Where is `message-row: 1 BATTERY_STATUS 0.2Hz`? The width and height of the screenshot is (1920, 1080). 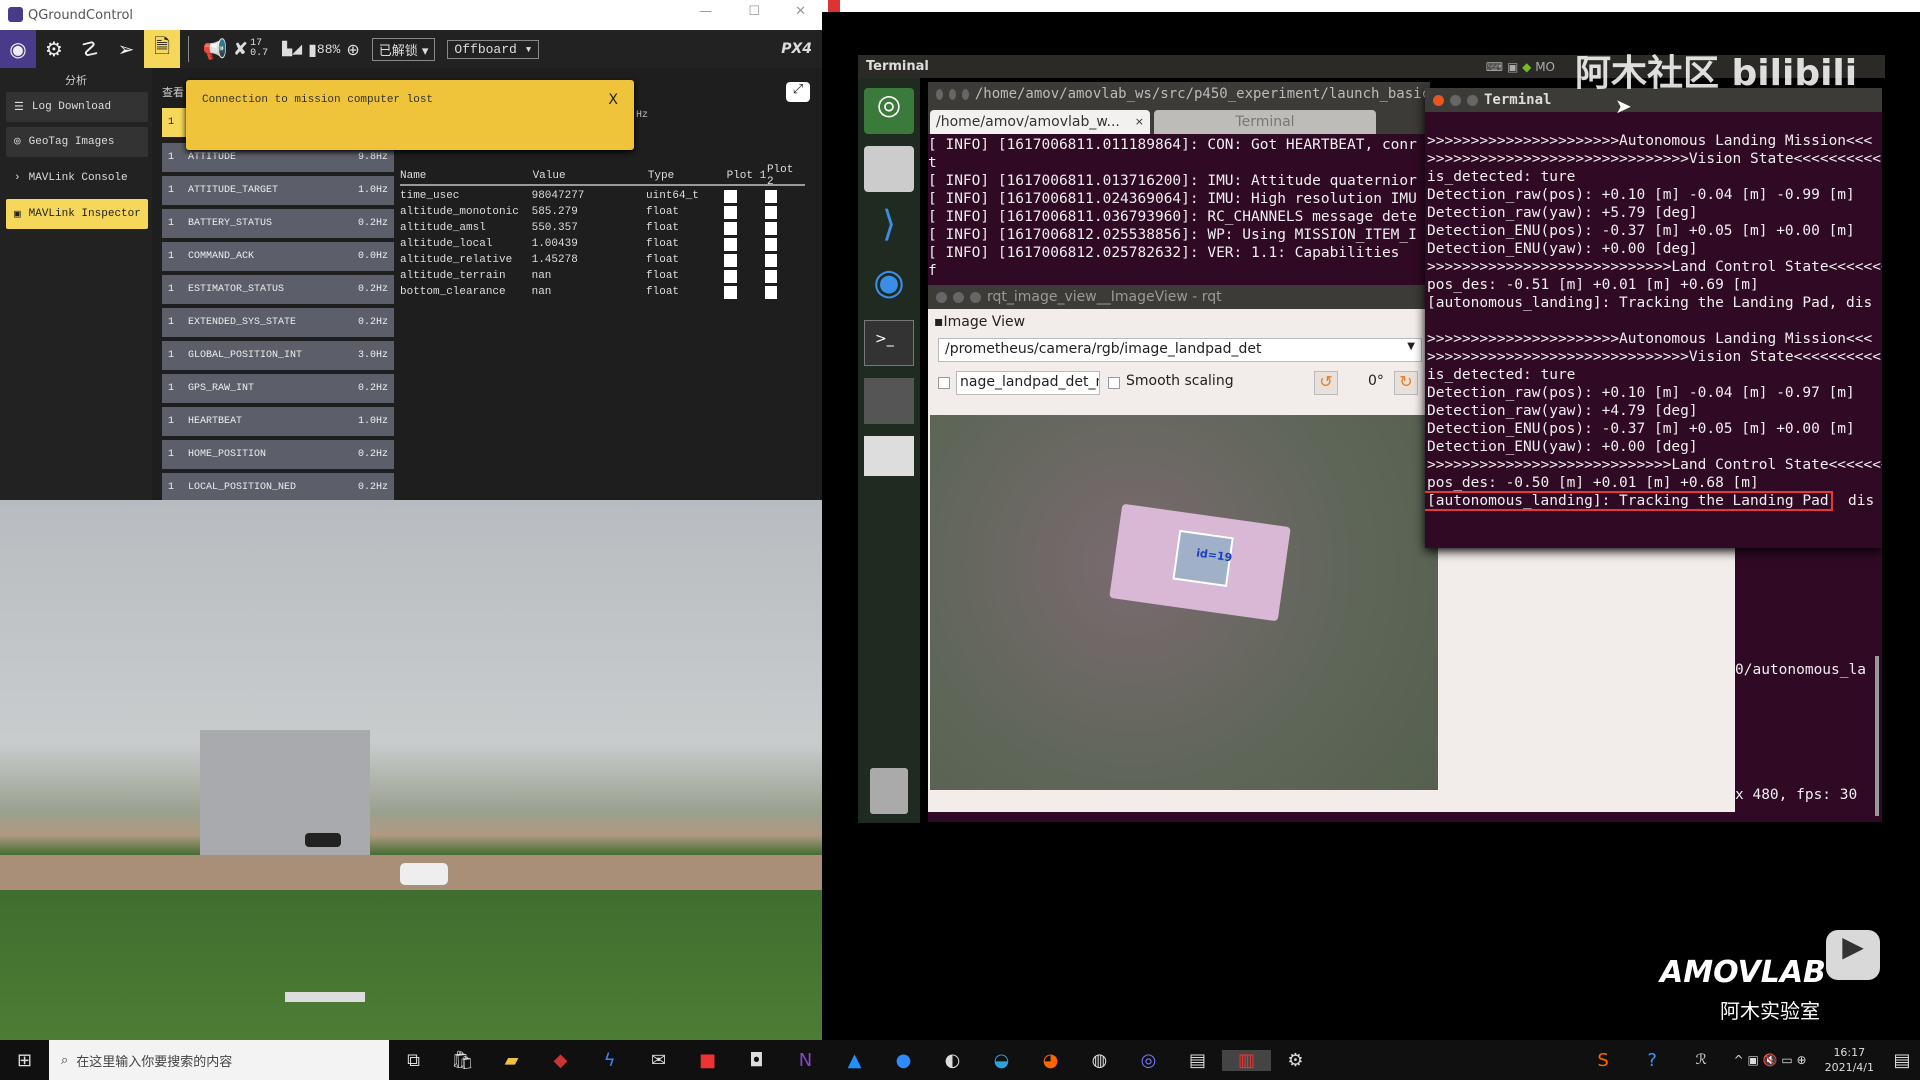 message-row: 1 BATTERY_STATUS 0.2Hz is located at coordinates (278, 223).